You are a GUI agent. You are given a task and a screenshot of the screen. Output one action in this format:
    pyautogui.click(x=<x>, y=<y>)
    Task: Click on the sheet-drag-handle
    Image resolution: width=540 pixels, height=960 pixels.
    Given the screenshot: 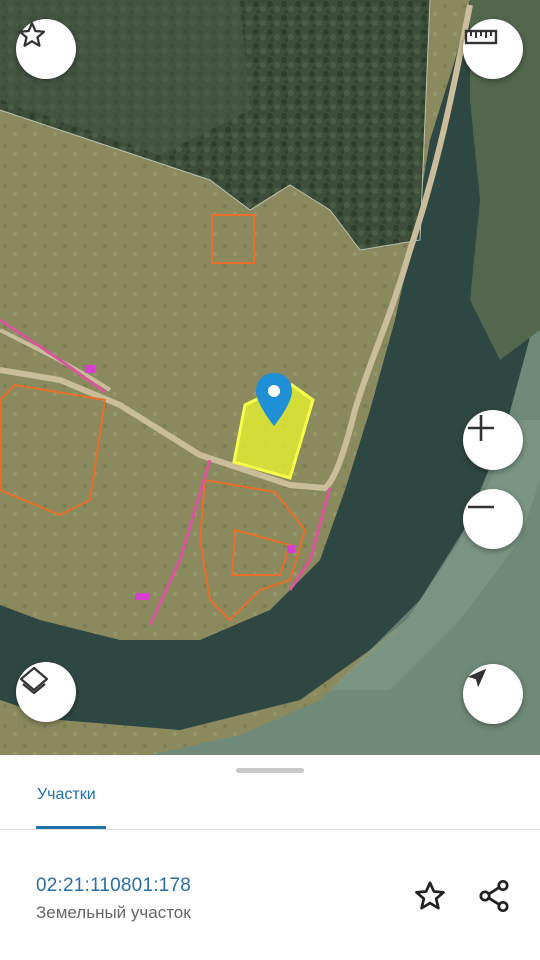 What is the action you would take?
    pyautogui.click(x=270, y=770)
    